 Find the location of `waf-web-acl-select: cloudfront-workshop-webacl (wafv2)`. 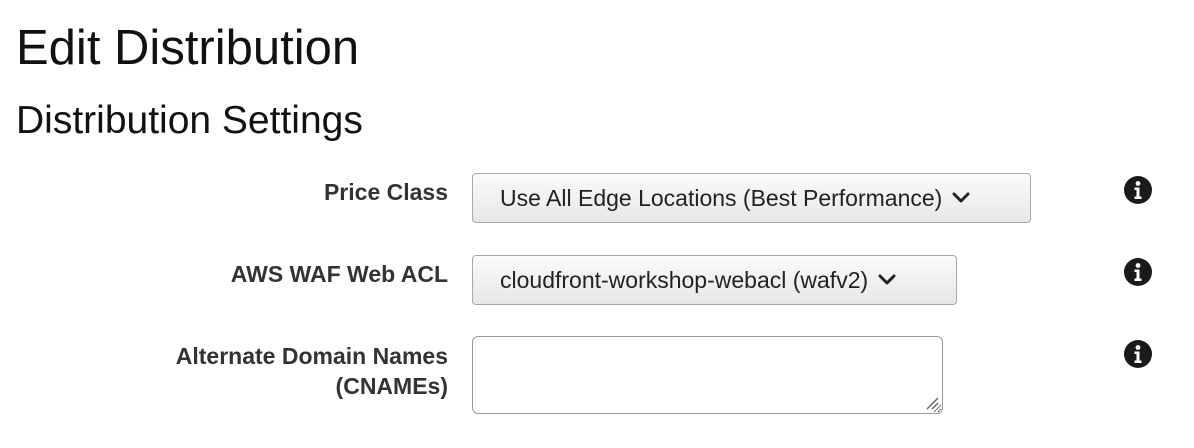

waf-web-acl-select: cloudfront-workshop-webacl (wafv2) is located at coordinates (714, 280).